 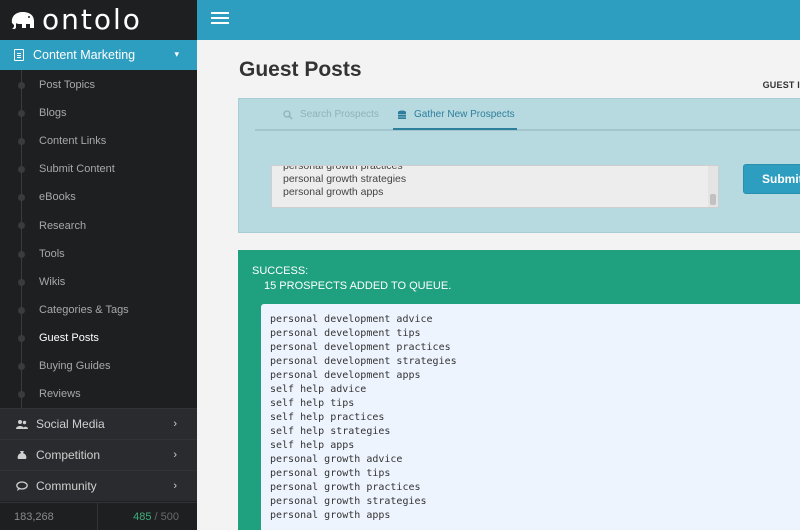 I want to click on document-icon, so click(x=19, y=55).